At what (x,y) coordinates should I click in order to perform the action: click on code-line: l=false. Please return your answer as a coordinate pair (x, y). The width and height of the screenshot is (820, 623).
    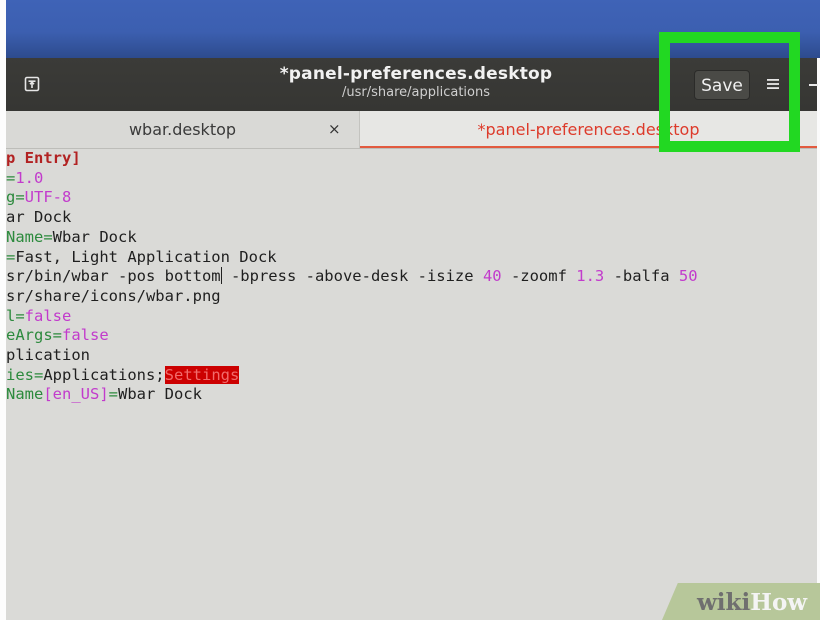
    Looking at the image, I should click on (38, 316).